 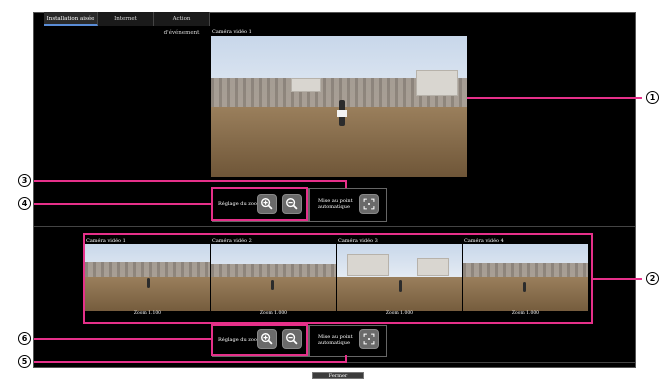 What do you see at coordinates (182, 24) in the screenshot?
I see `tab-event-action: Action d'événement` at bounding box center [182, 24].